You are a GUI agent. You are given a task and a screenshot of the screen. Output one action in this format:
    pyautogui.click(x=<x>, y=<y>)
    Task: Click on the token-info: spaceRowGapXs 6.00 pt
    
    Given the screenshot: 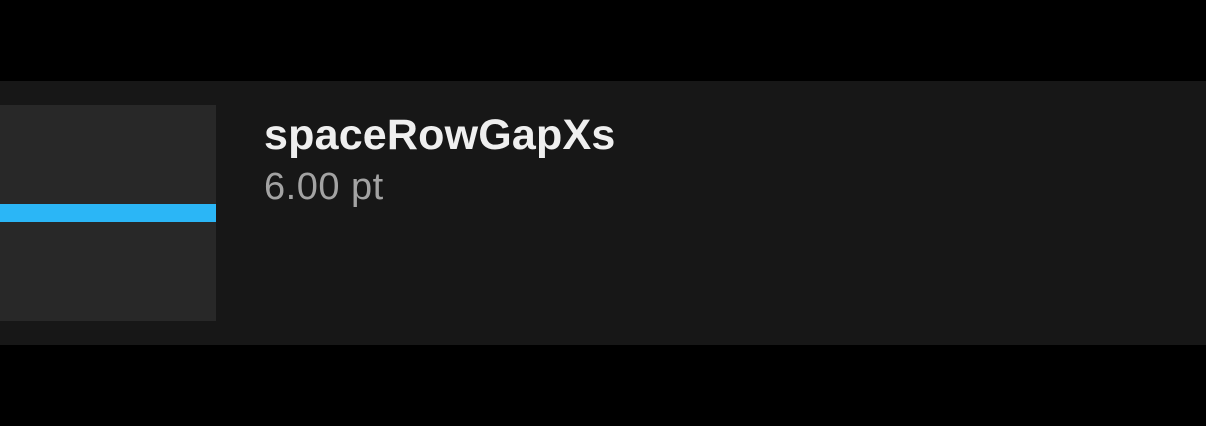 What is the action you would take?
    pyautogui.click(x=440, y=161)
    